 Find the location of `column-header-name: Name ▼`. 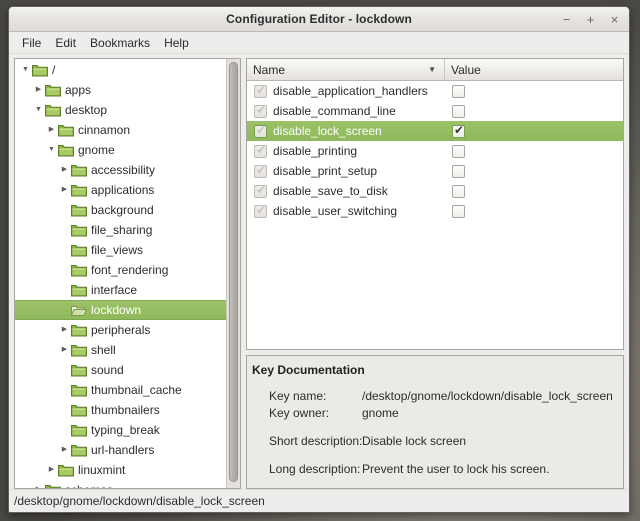

column-header-name: Name ▼ is located at coordinates (346, 69).